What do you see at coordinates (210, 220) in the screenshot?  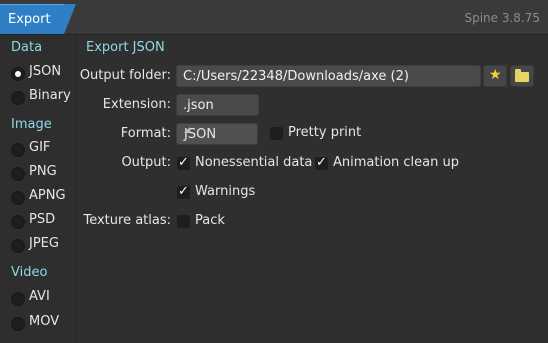 I see `pack-label: Pack` at bounding box center [210, 220].